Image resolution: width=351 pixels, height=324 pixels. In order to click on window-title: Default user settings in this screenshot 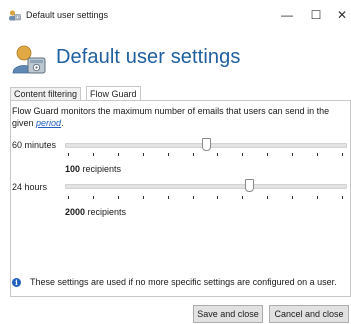, I will do `click(67, 15)`.